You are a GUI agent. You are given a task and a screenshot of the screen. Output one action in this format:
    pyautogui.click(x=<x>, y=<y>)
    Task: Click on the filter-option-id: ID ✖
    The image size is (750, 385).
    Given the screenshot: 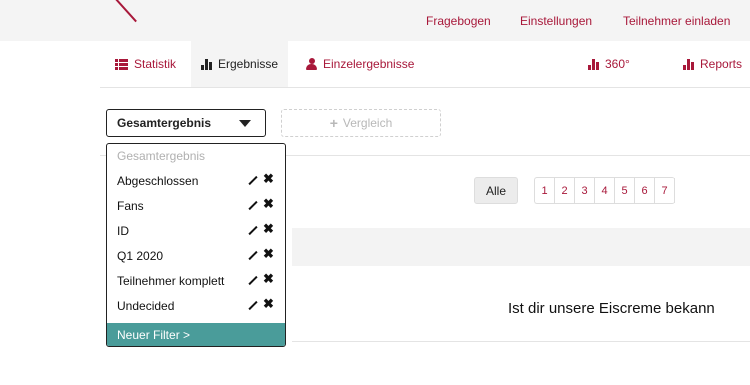 What is the action you would take?
    pyautogui.click(x=196, y=231)
    